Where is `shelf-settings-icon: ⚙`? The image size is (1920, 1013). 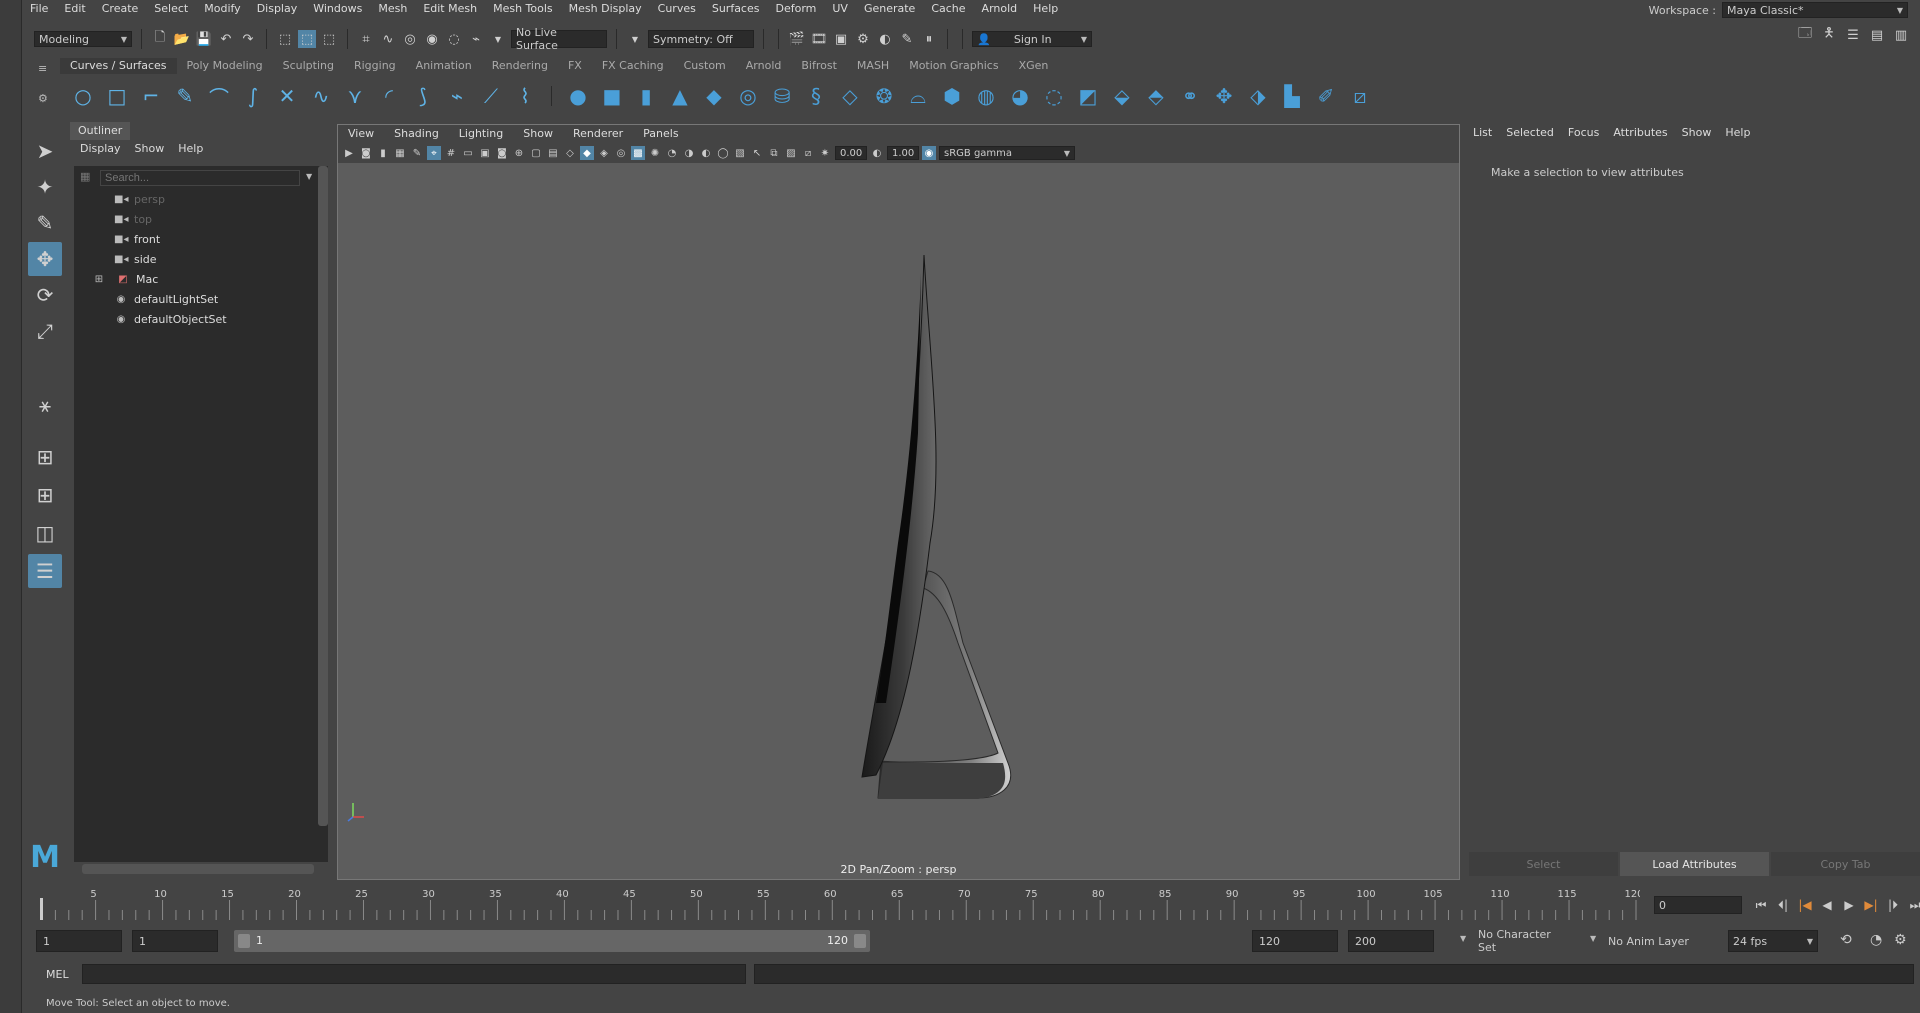 shelf-settings-icon: ⚙ is located at coordinates (43, 98).